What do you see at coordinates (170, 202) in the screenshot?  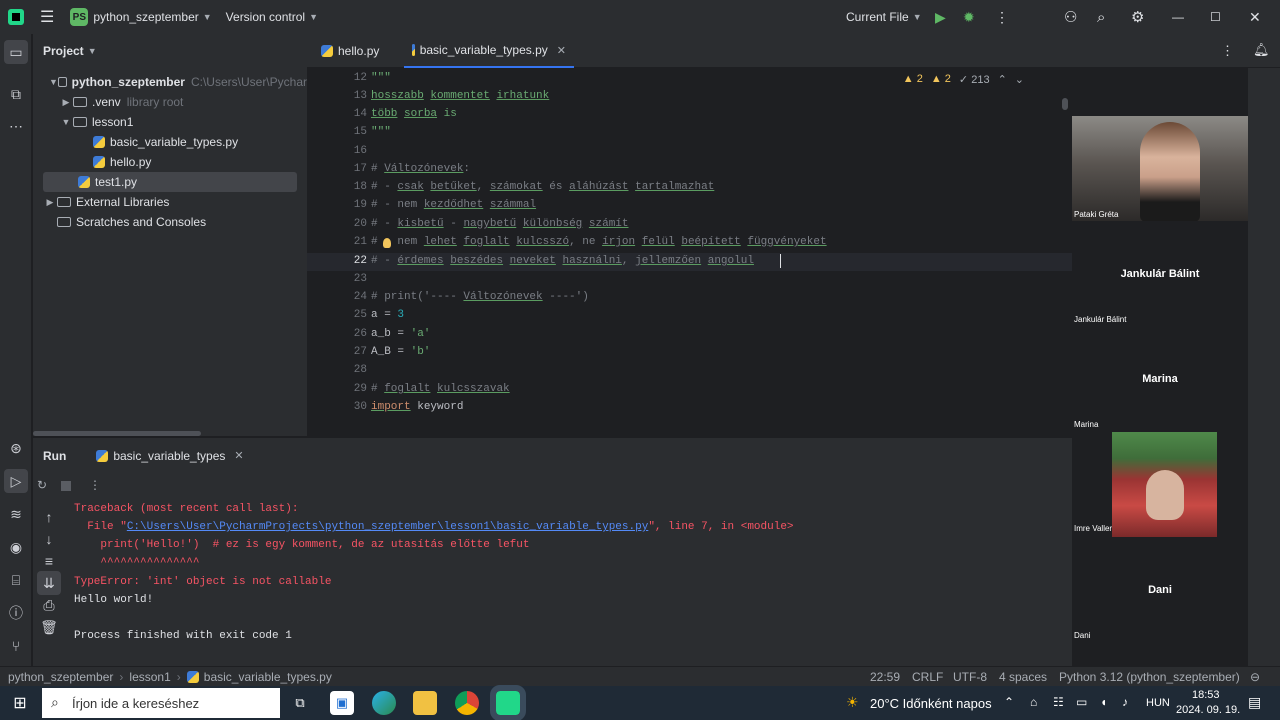 I see `tree-item-external-libraries: ▶ External Libraries` at bounding box center [170, 202].